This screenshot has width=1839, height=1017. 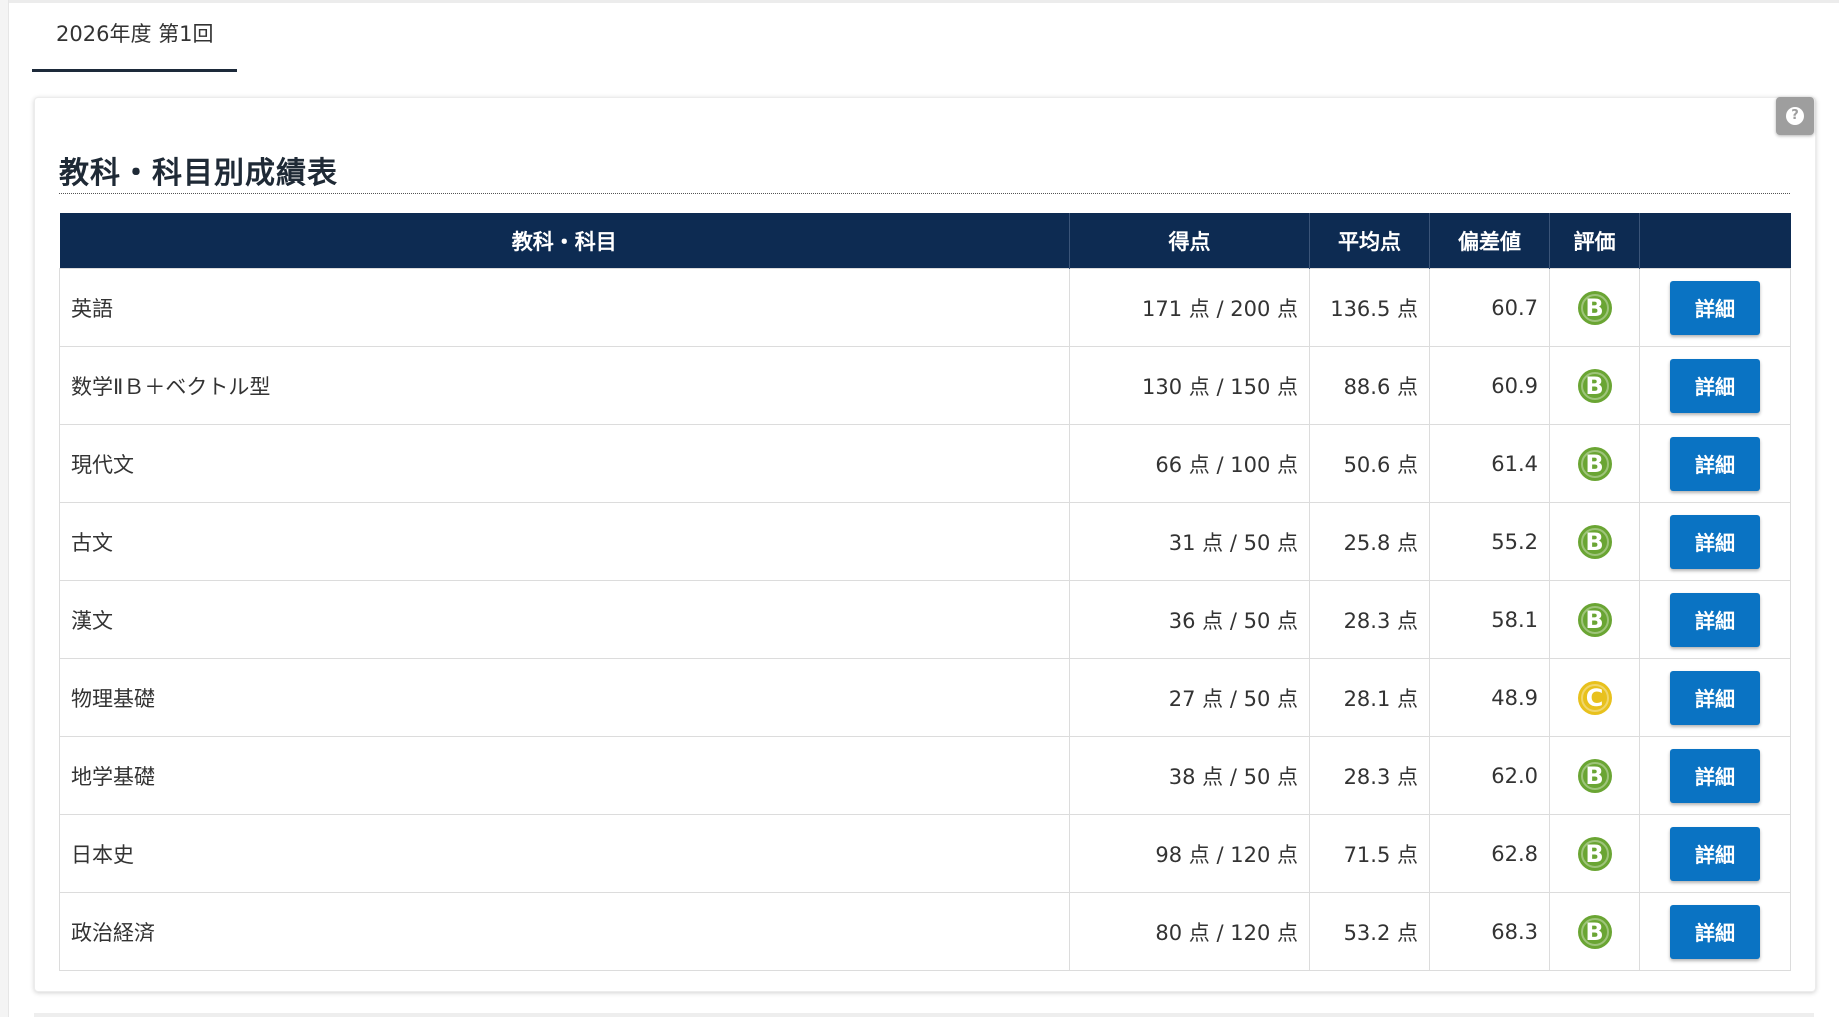 I want to click on header-grade: 評価, so click(x=1594, y=241).